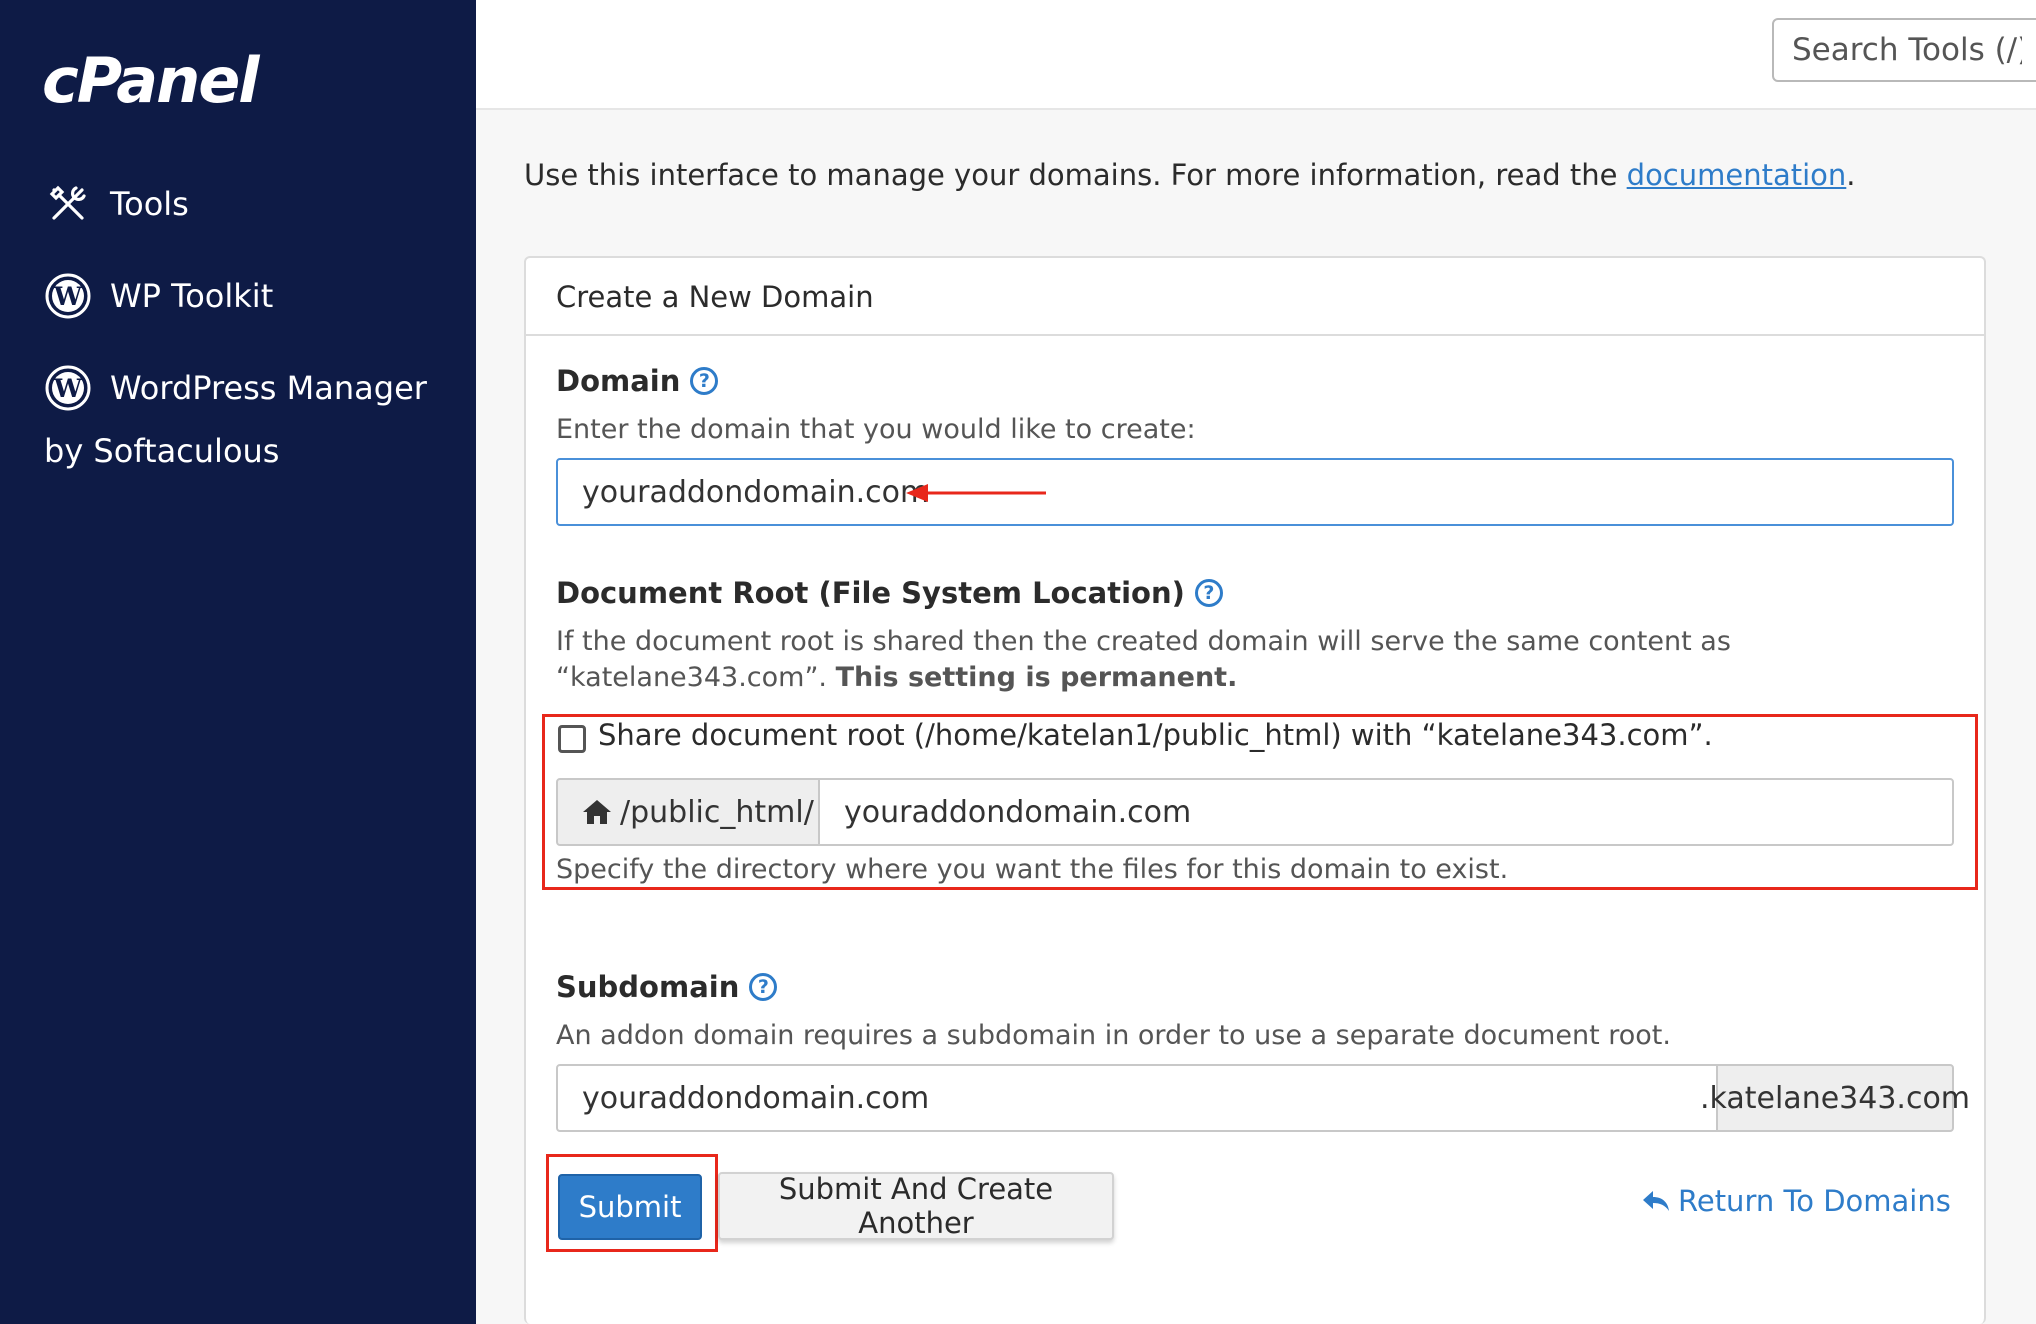 The height and width of the screenshot is (1324, 2036). What do you see at coordinates (889, 593) in the screenshot?
I see `docroot-label: Document Root (File System Location) ?` at bounding box center [889, 593].